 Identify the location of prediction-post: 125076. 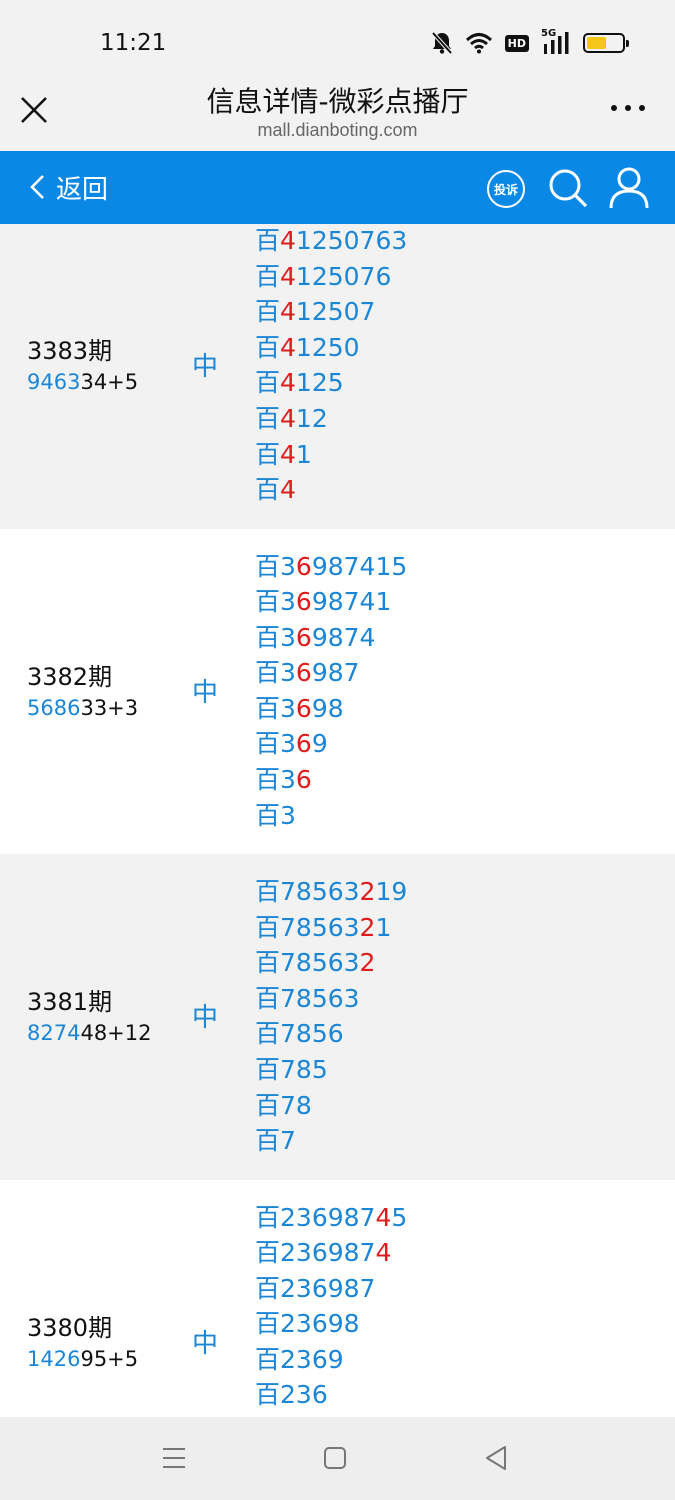
(343, 276).